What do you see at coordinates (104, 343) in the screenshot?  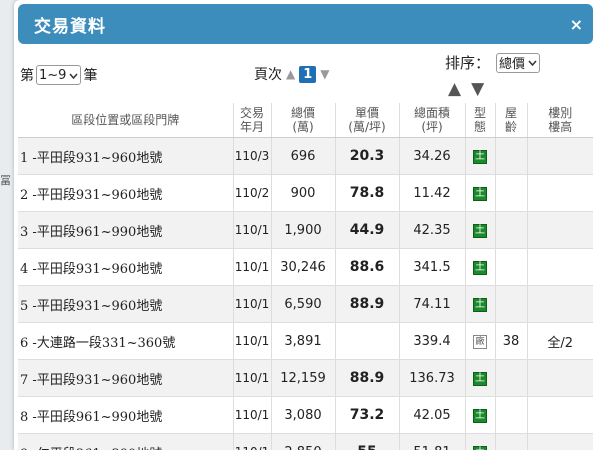 I see `location-text: -大連路一段331~360號` at bounding box center [104, 343].